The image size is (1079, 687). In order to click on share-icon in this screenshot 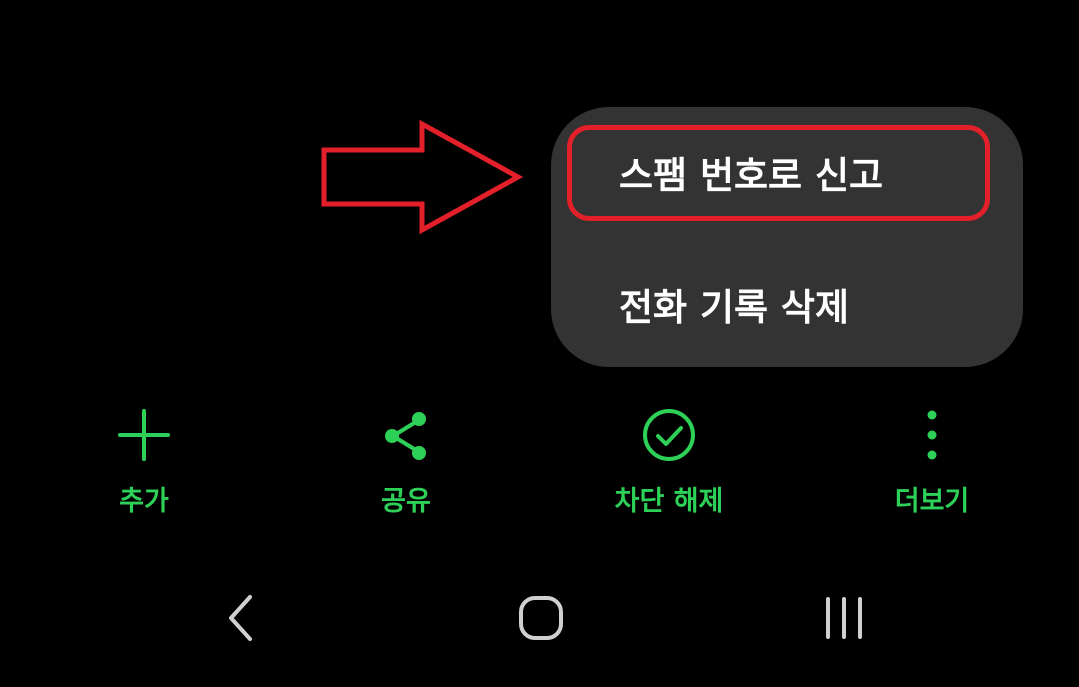, I will do `click(406, 435)`.